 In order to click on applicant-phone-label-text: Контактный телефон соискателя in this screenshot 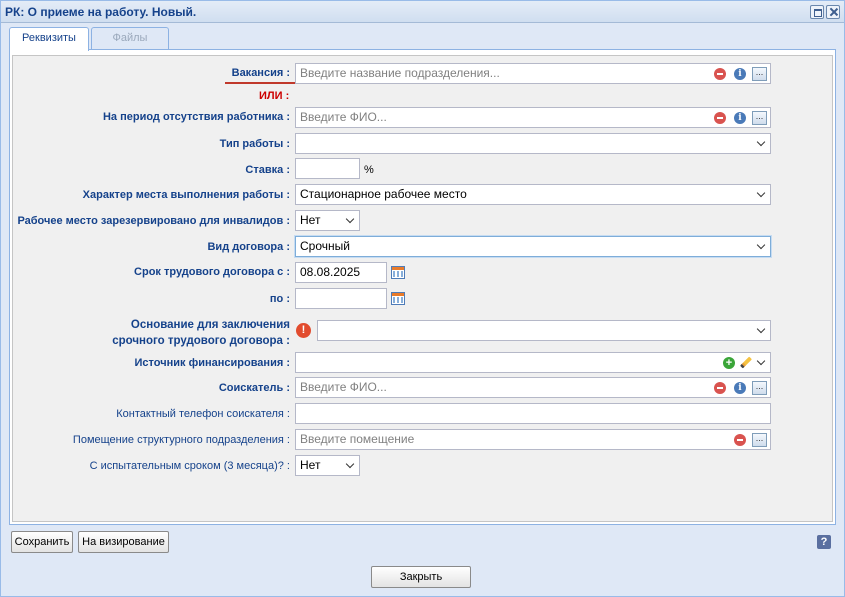, I will do `click(200, 414)`.